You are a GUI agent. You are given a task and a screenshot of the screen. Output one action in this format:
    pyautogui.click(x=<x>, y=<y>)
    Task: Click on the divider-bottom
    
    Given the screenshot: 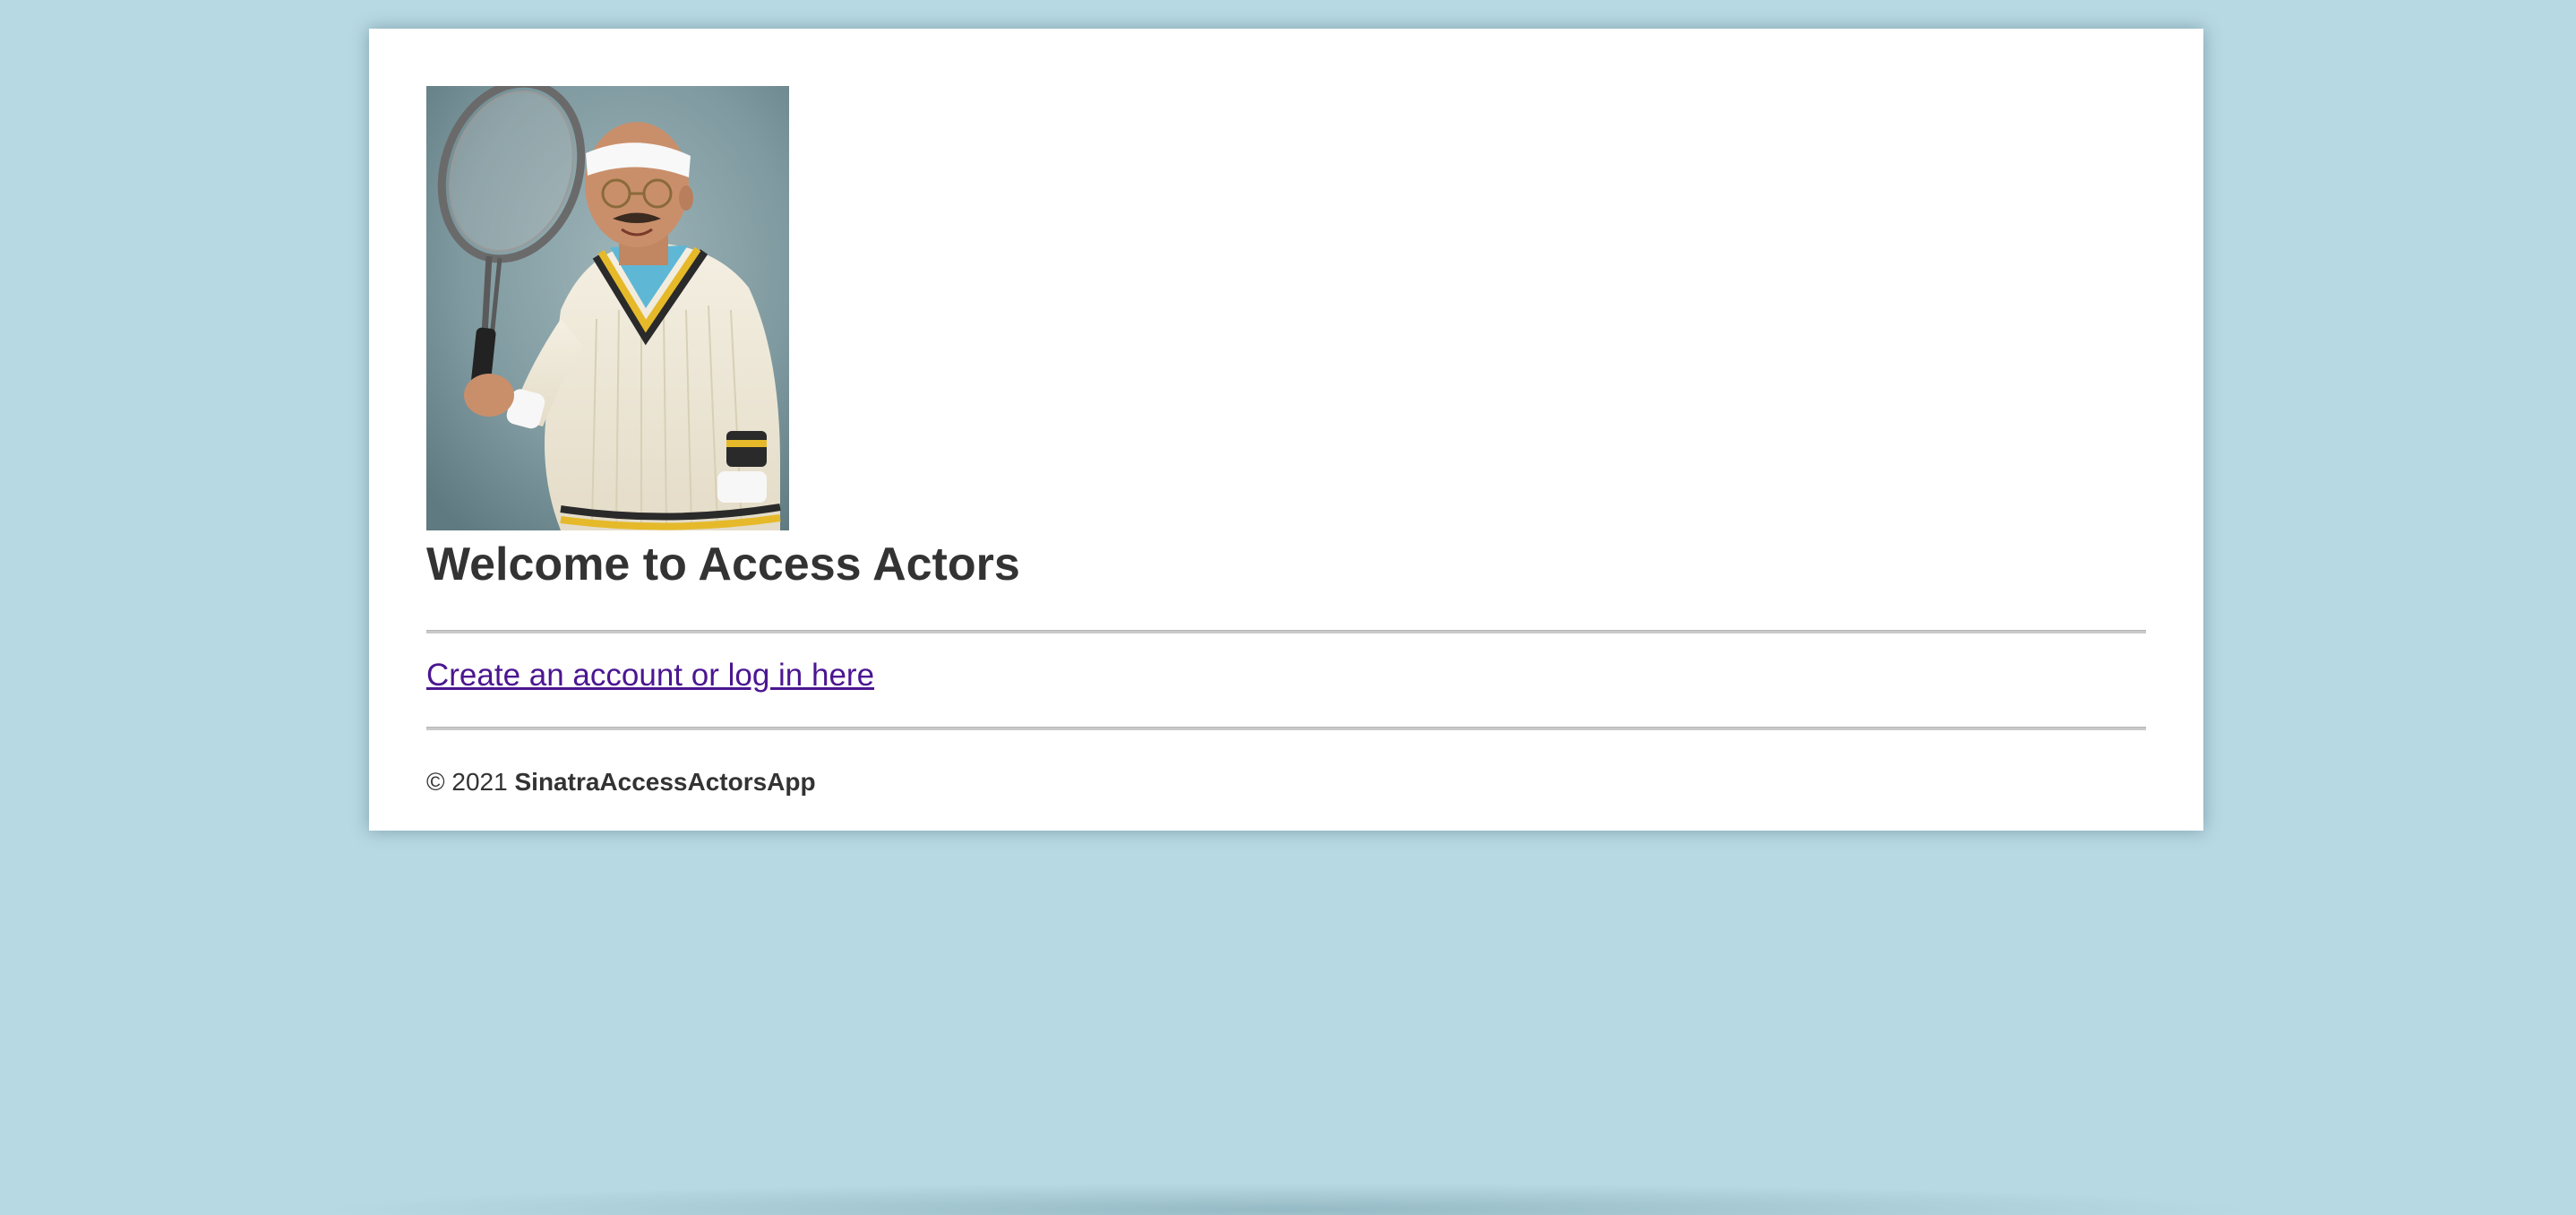 What is the action you would take?
    pyautogui.click(x=1286, y=728)
    